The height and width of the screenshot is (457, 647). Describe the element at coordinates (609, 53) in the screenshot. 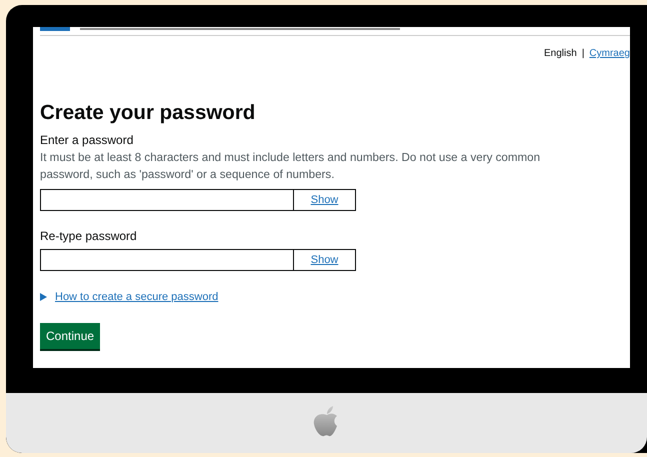

I see `language-link: Cymraeg` at that location.